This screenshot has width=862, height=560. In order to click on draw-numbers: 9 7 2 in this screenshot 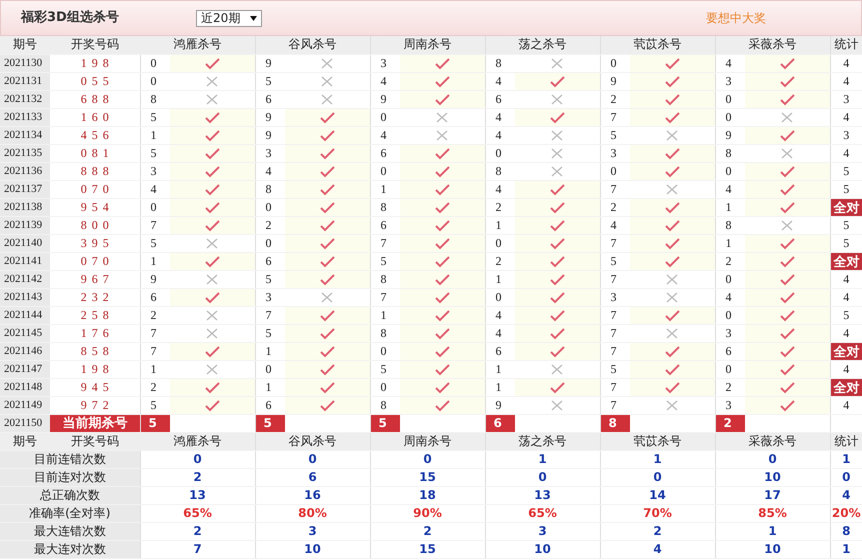, I will do `click(95, 405)`.